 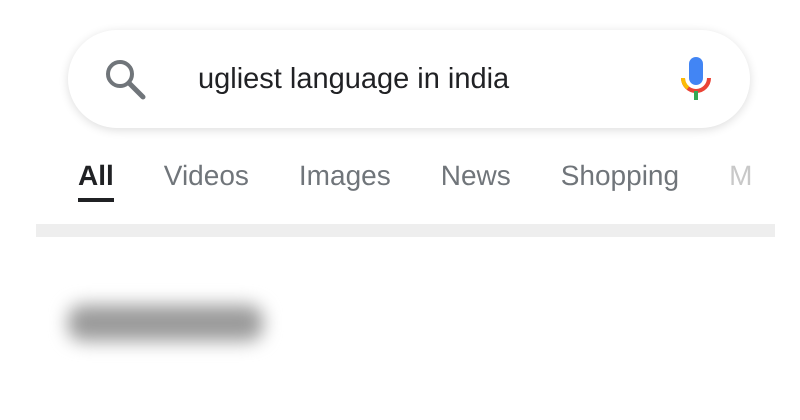 What do you see at coordinates (344, 181) in the screenshot?
I see `tab: Images` at bounding box center [344, 181].